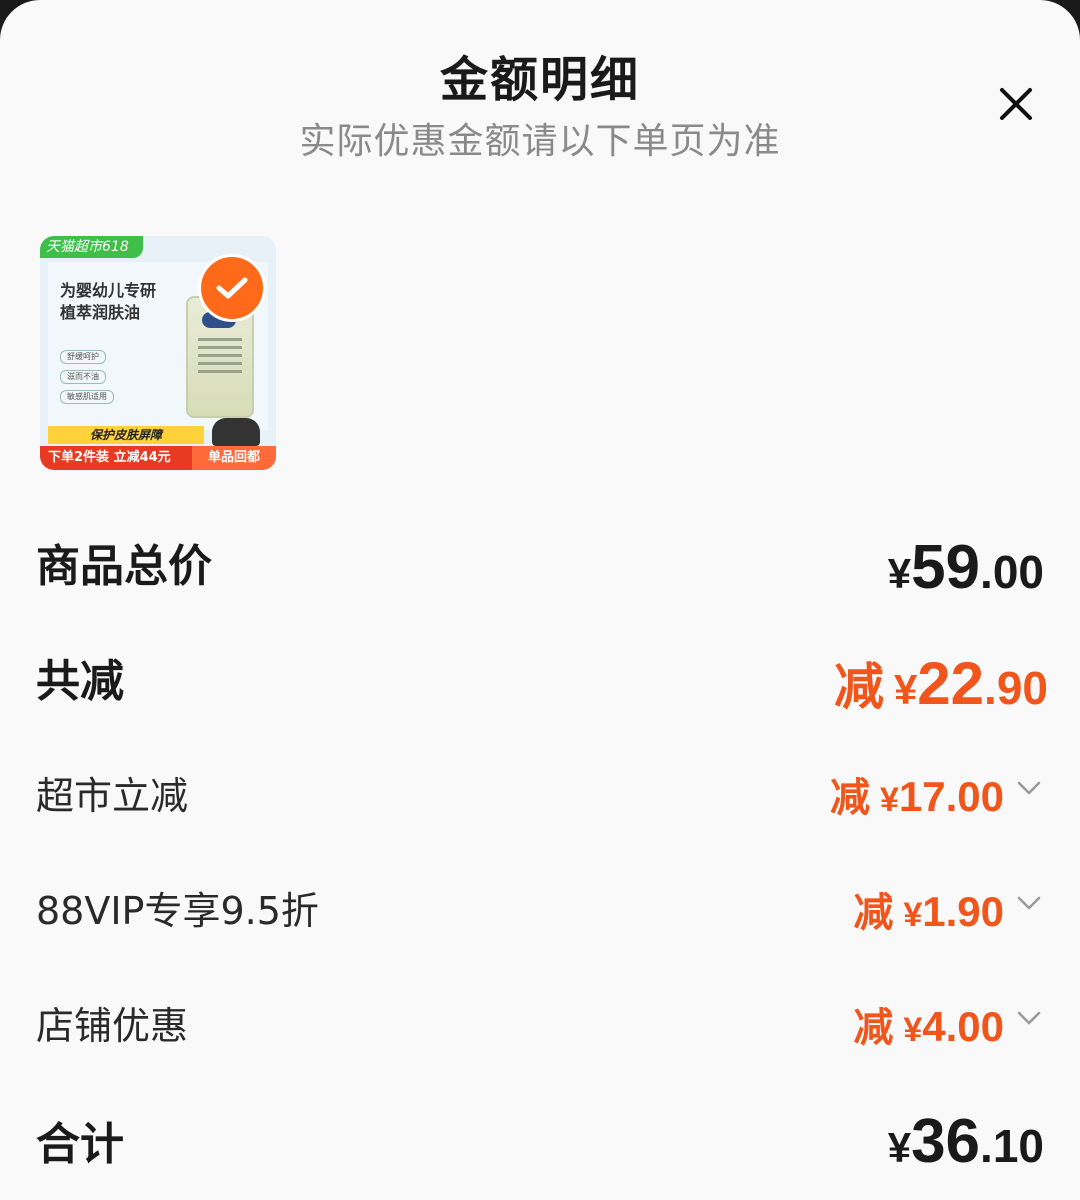  I want to click on discount-total-value: 减 ¥22.90, so click(941, 683).